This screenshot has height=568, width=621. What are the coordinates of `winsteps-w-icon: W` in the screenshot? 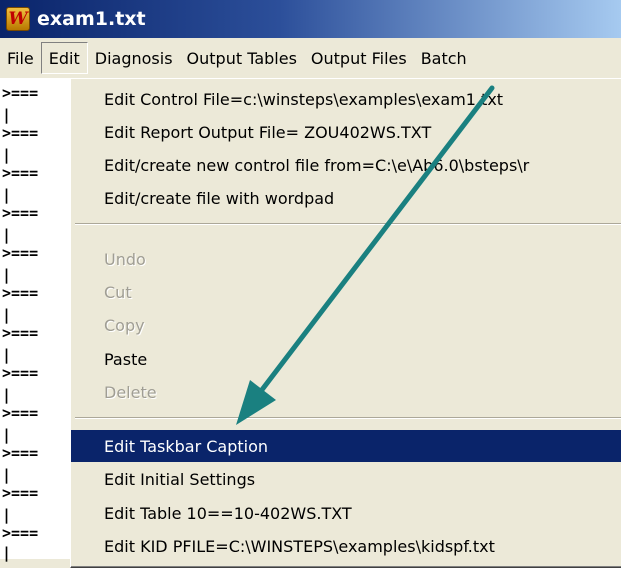 It's located at (18, 19).